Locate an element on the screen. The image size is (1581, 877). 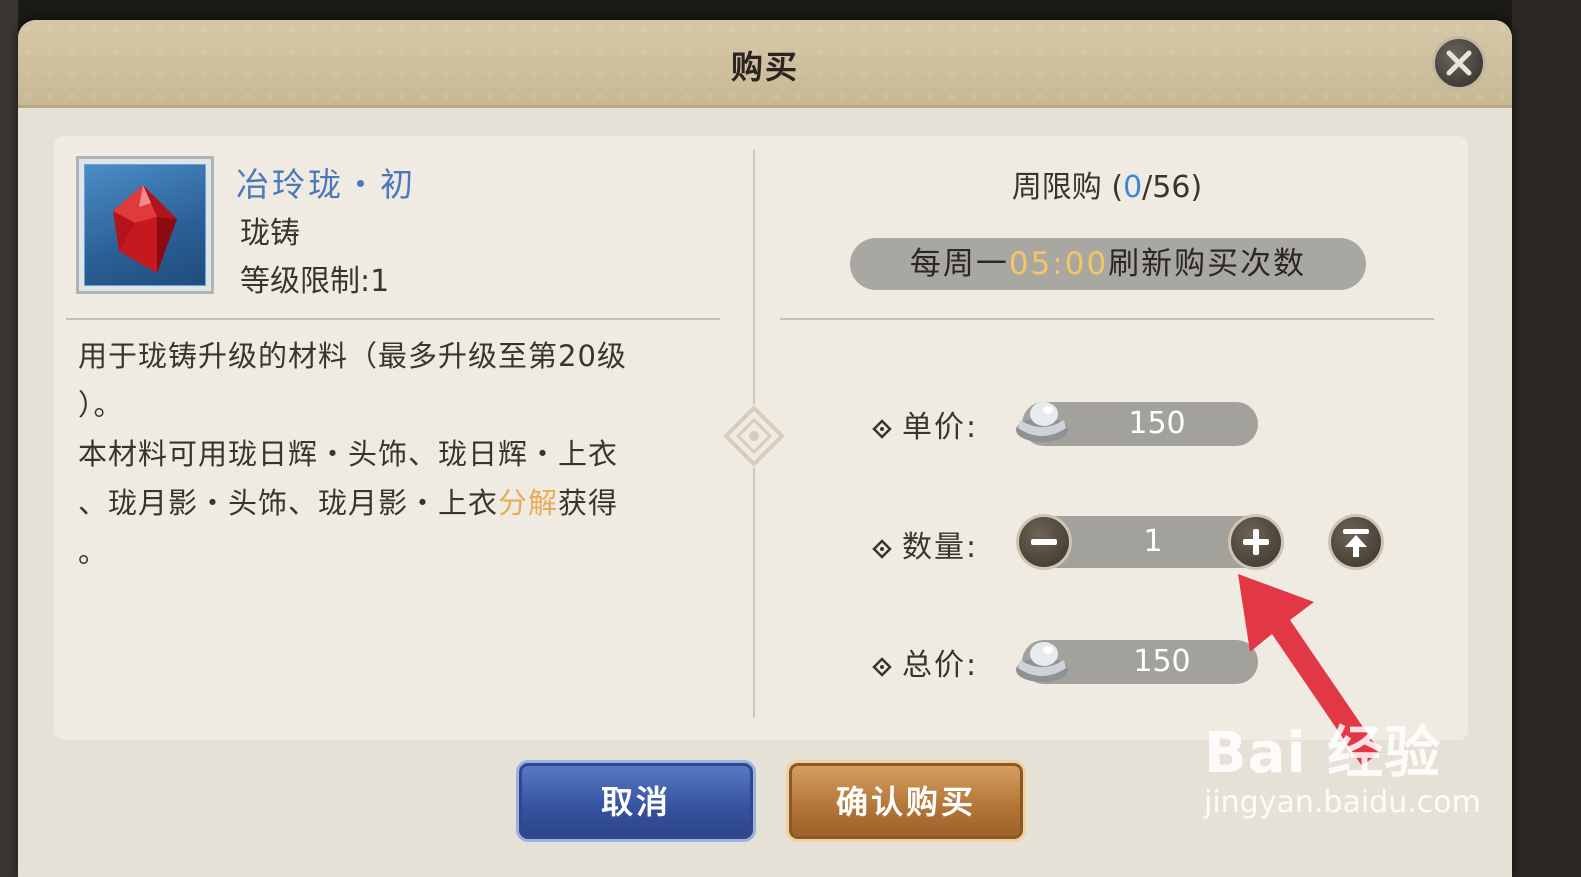
item-name: 冶玲珑・初 is located at coordinates (326, 184).